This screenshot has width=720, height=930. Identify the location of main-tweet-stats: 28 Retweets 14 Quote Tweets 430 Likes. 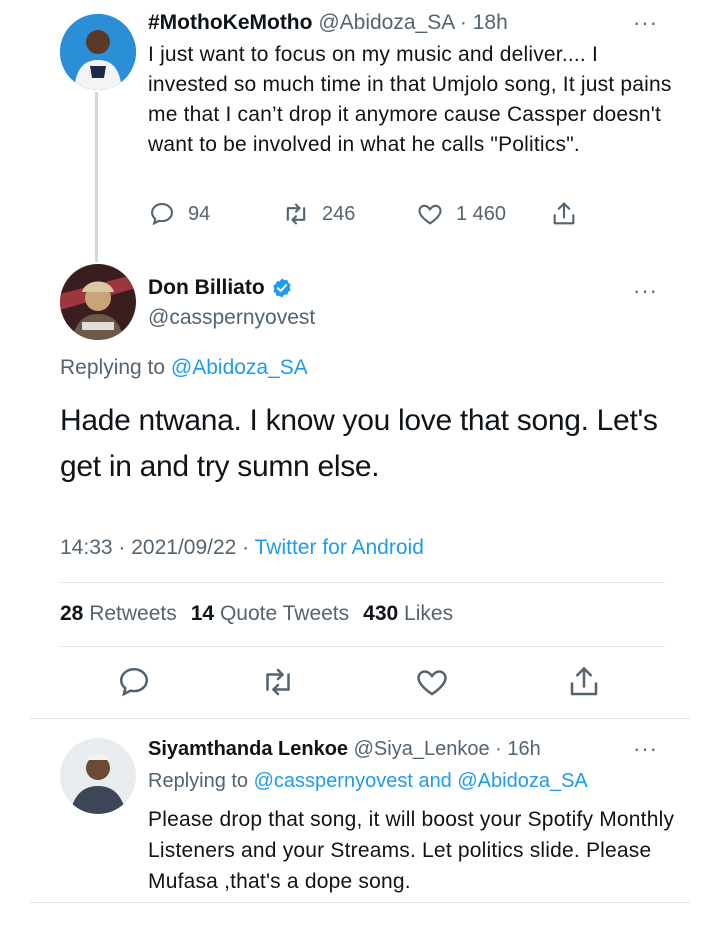
(256, 614).